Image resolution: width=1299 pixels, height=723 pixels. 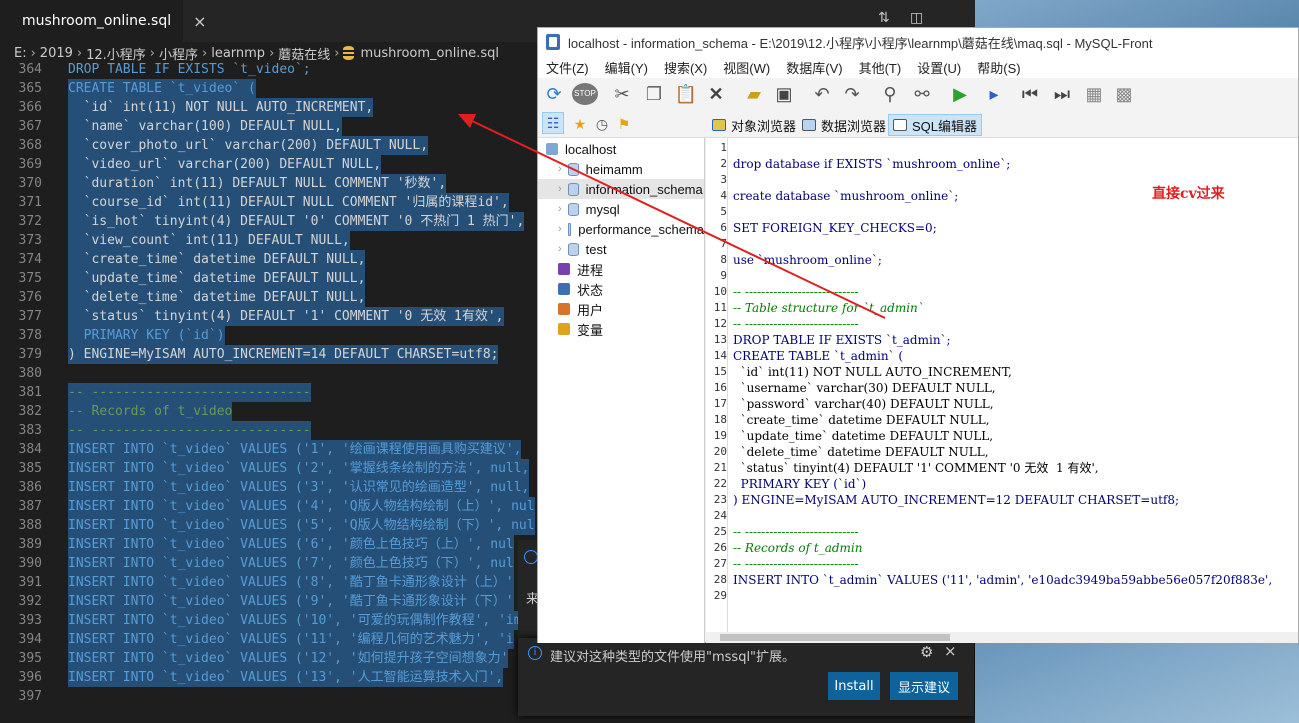 I want to click on delete-icon: ✕, so click(x=716, y=94).